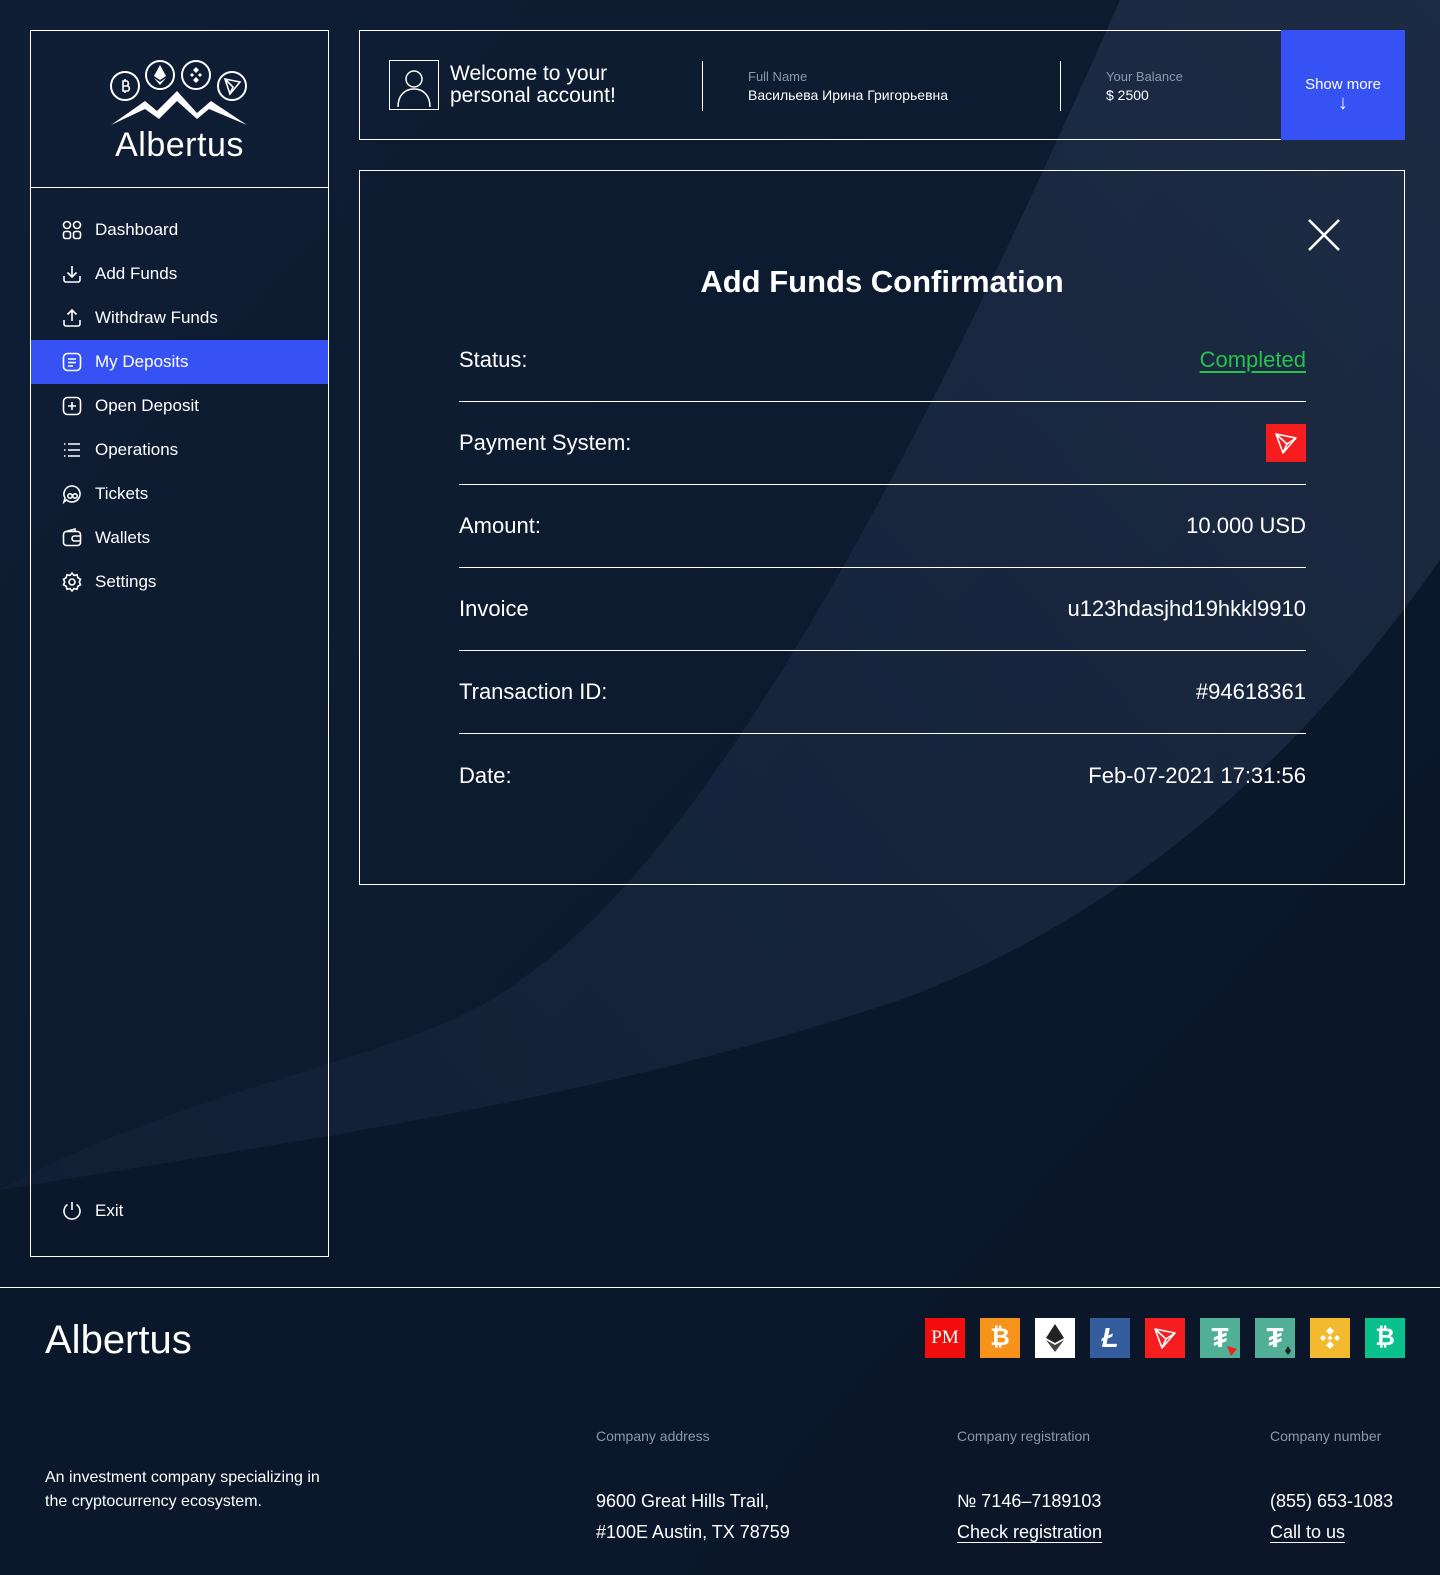 The height and width of the screenshot is (1575, 1440). What do you see at coordinates (142, 361) in the screenshot?
I see `sidebar-item-label: My Deposits` at bounding box center [142, 361].